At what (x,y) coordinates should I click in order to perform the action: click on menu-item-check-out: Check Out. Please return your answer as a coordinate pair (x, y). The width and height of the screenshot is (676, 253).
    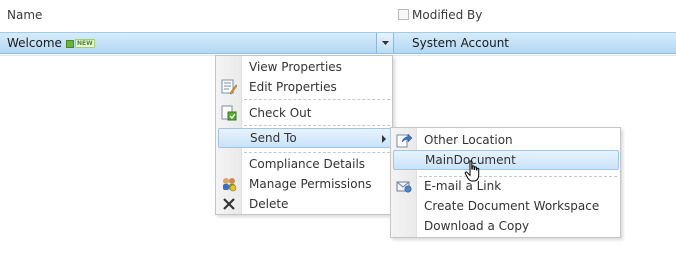
    Looking at the image, I should click on (305, 113).